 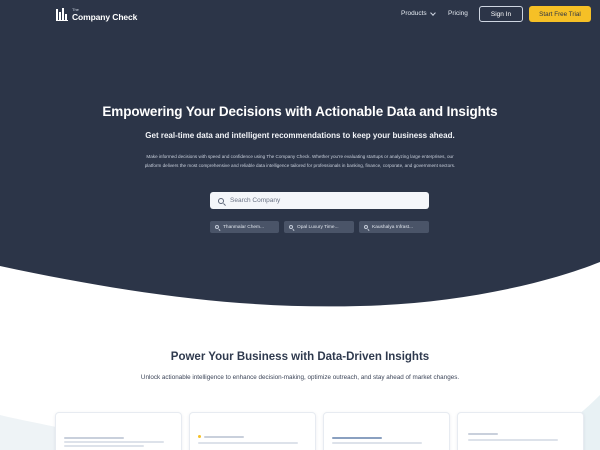 I want to click on start-free-trial-button: Start Free Trial, so click(x=560, y=14).